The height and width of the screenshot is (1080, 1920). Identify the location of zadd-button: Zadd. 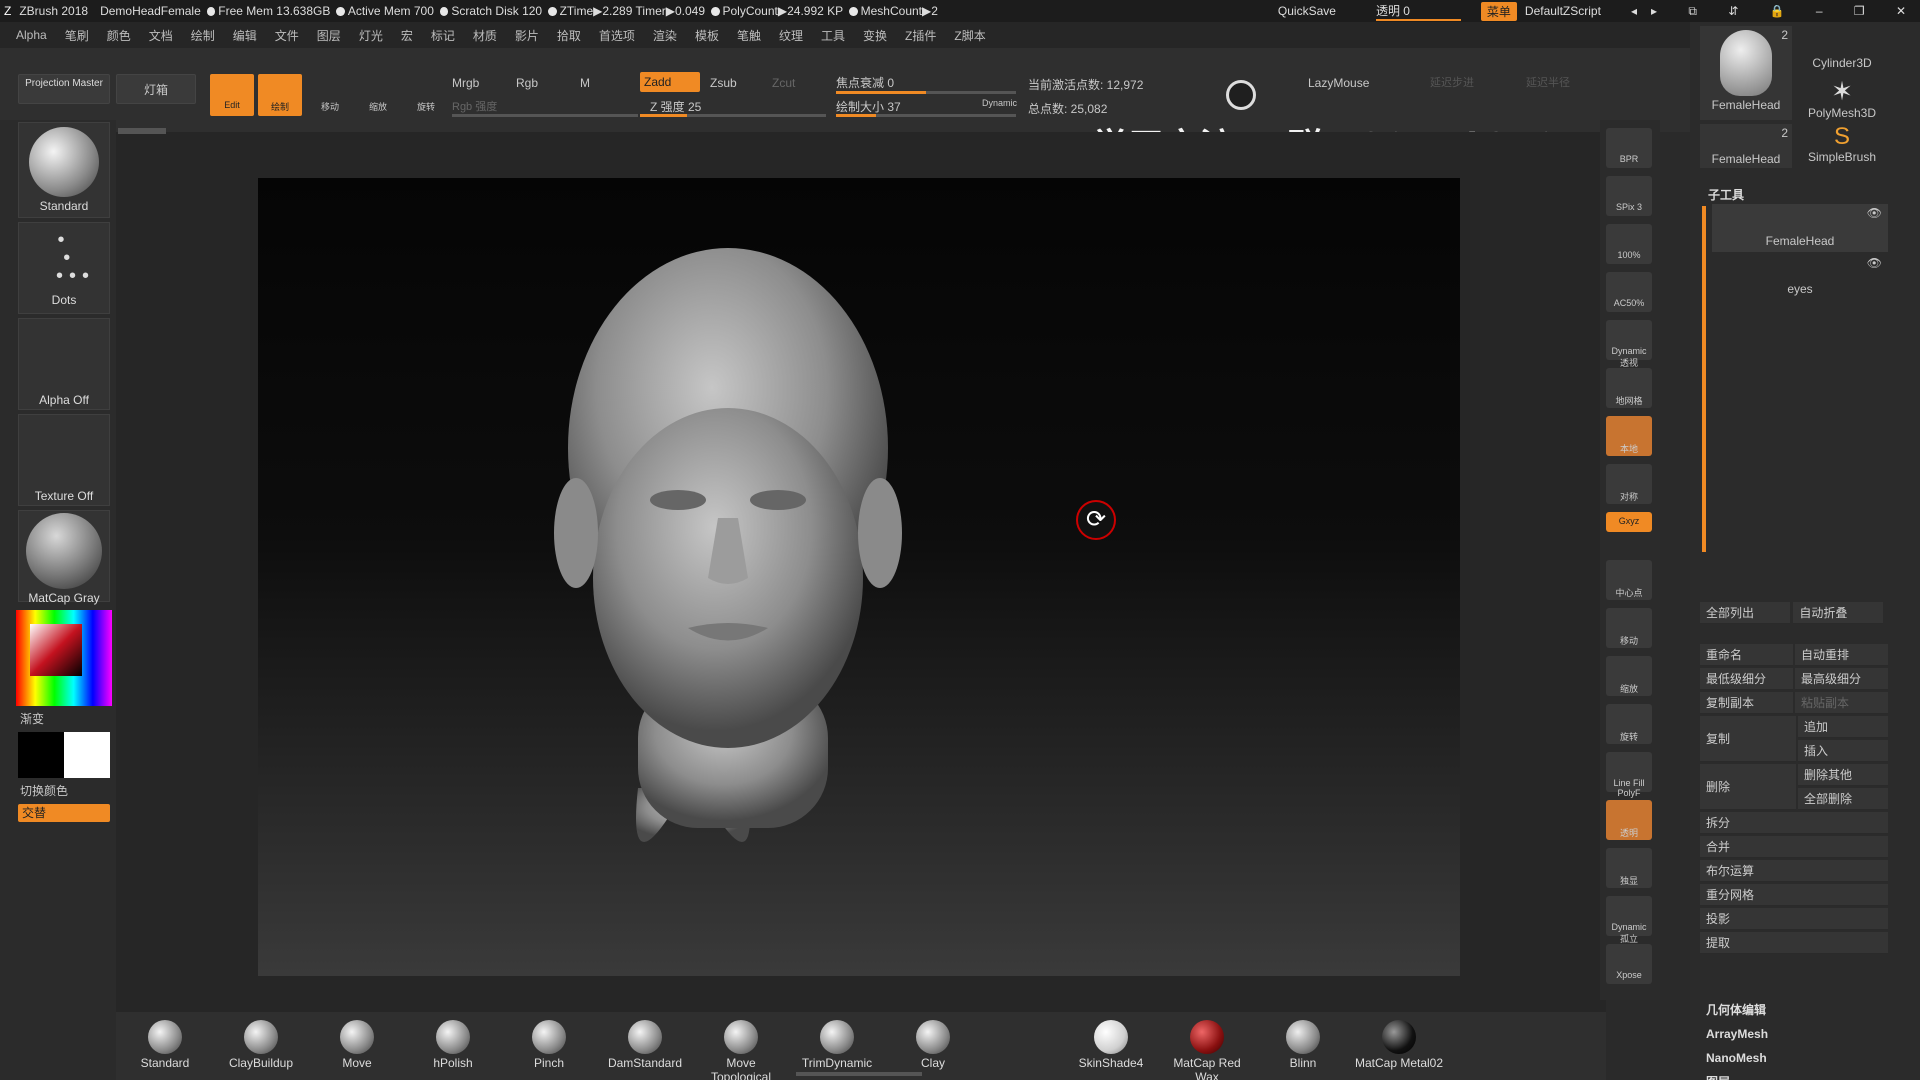
(670, 82).